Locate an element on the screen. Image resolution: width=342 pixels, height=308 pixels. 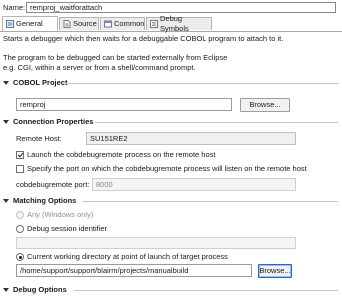
tab-common-label: Common is located at coordinates (129, 23).